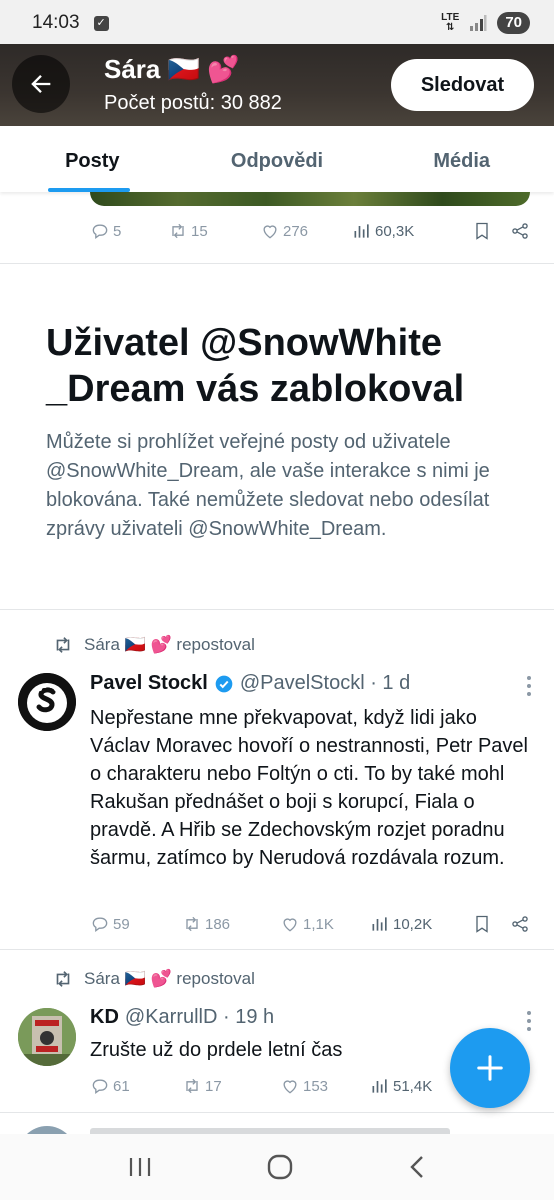  Describe the element at coordinates (383, 231) in the screenshot. I see `views-button: 60,3K` at that location.